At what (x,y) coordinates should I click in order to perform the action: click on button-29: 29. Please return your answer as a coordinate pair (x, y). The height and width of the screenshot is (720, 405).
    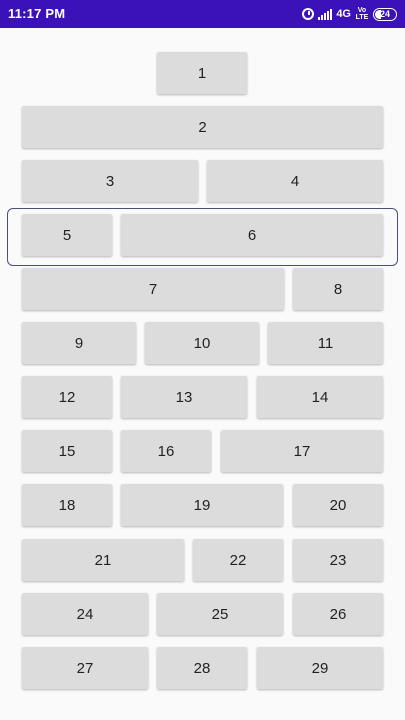
    Looking at the image, I should click on (320, 668).